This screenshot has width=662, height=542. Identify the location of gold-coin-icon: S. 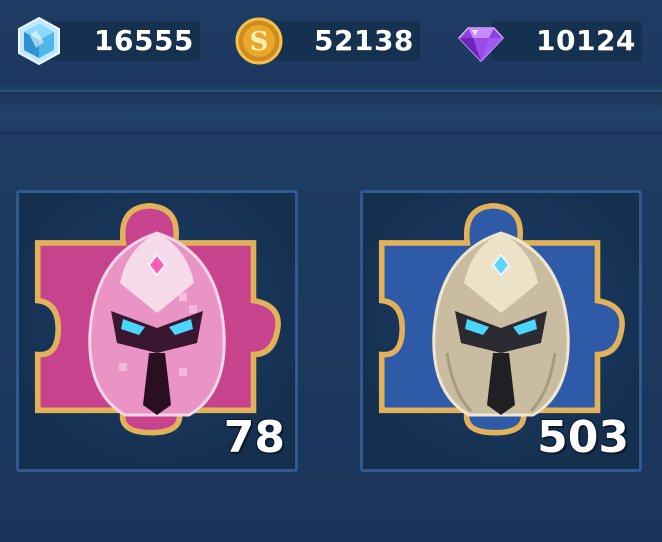
(259, 41).